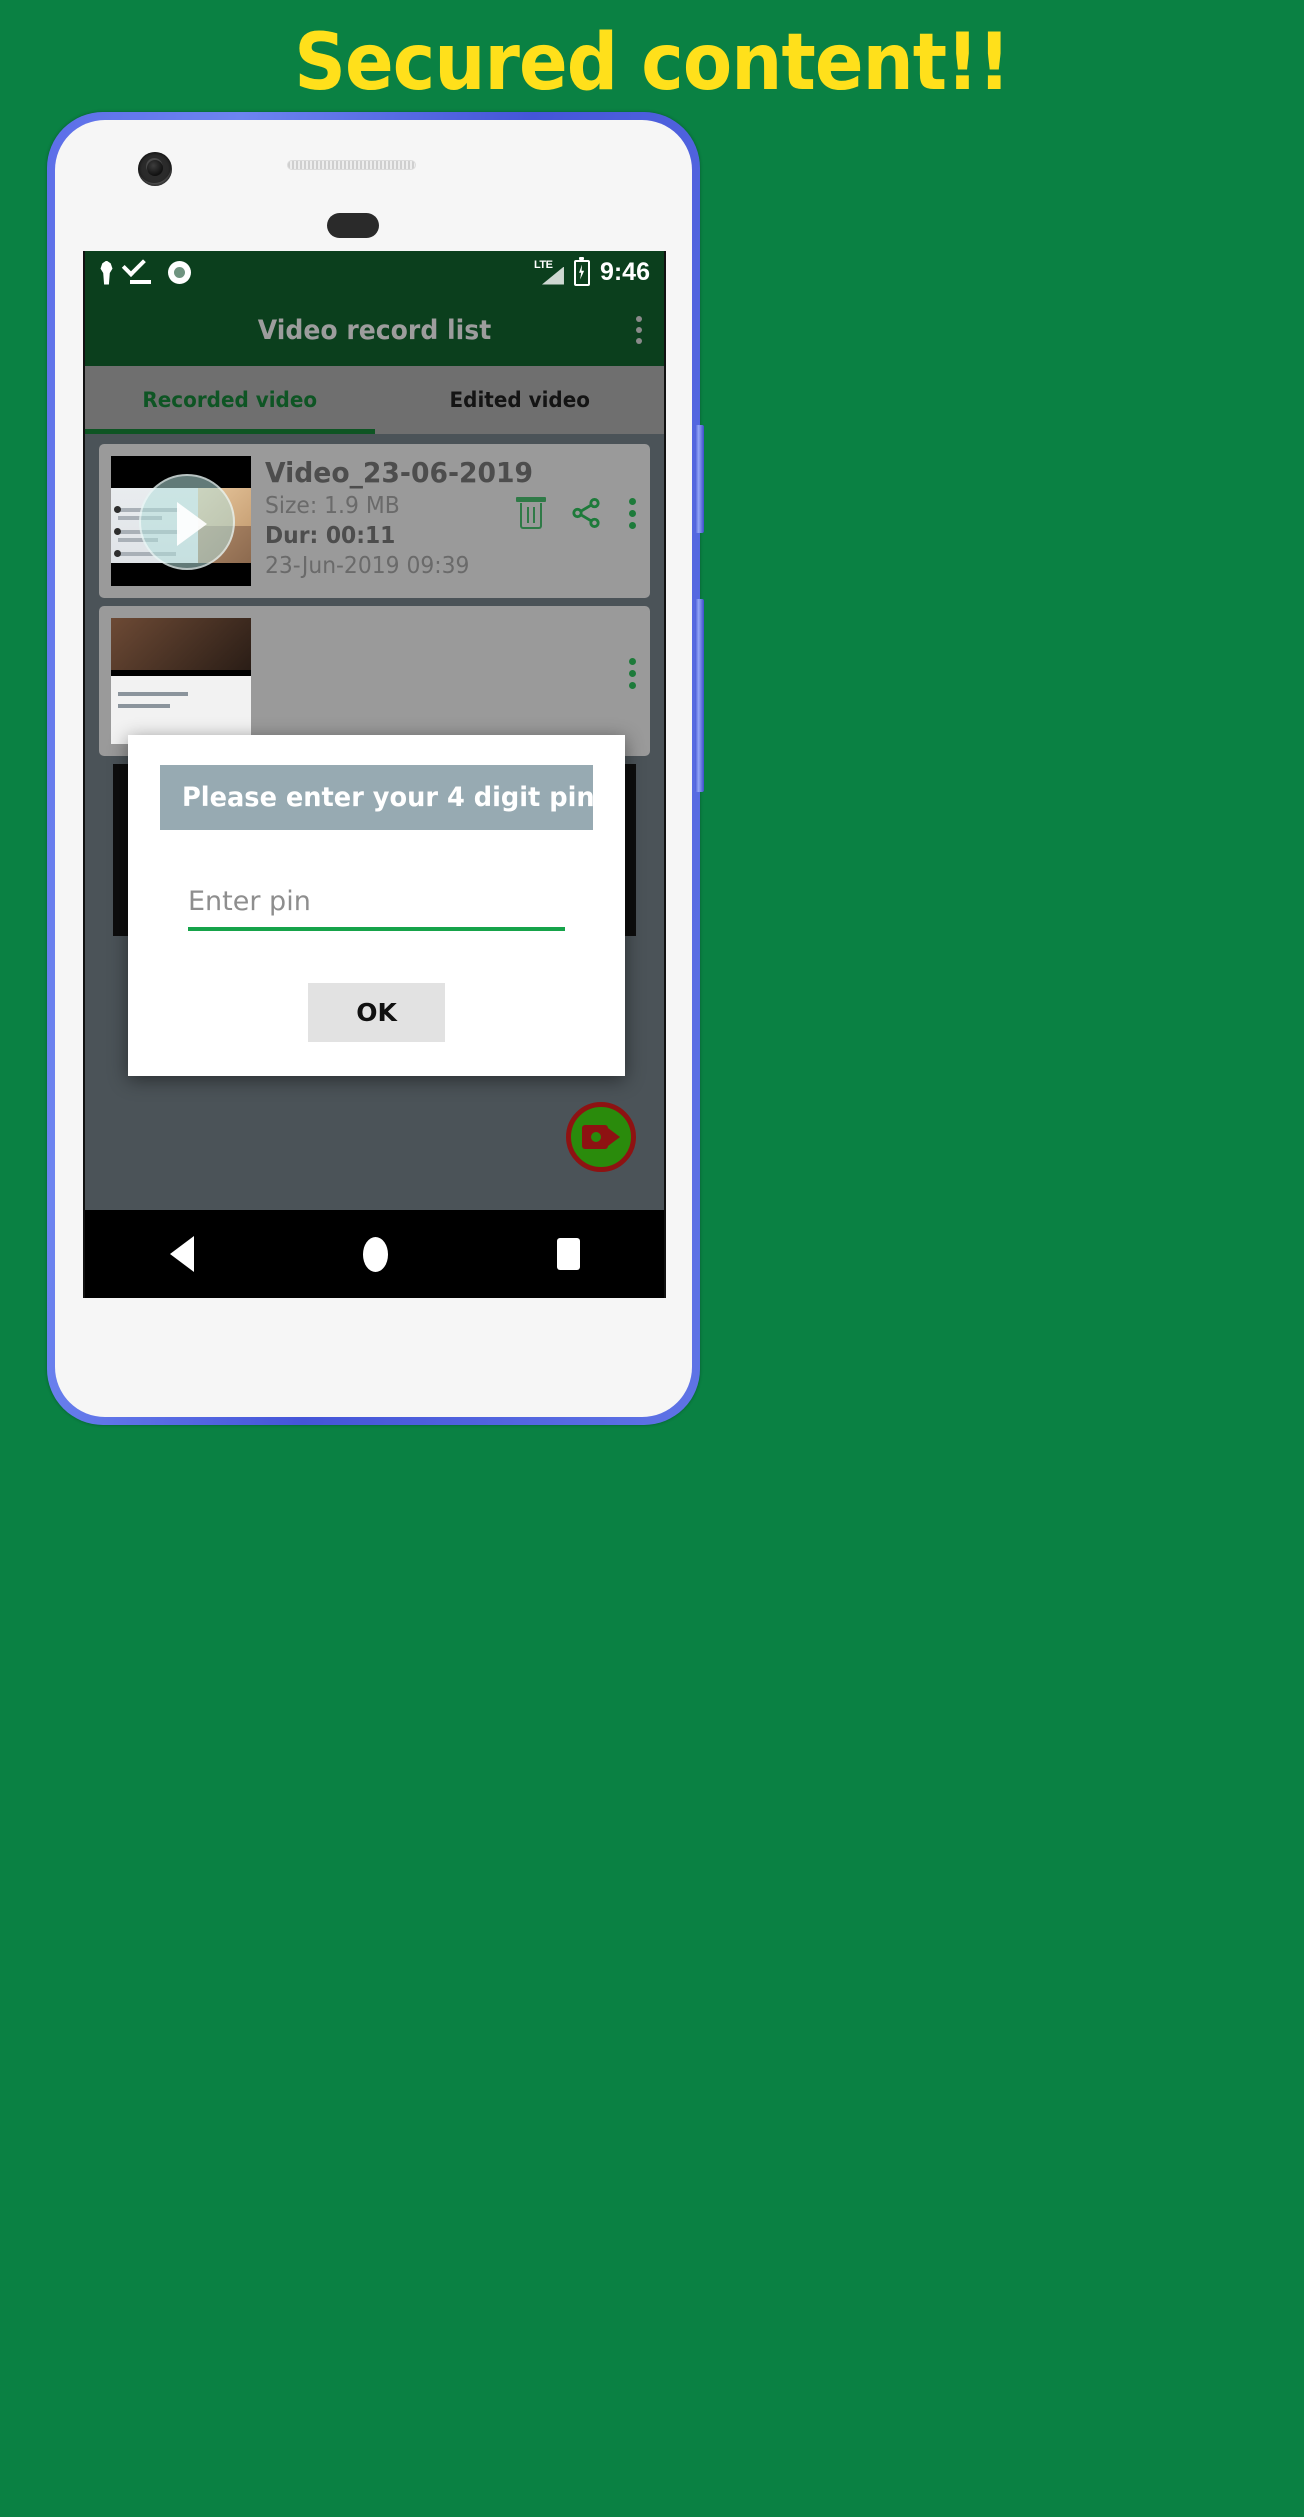 This screenshot has height=2517, width=1304. I want to click on pin-dialog: Please enter your 4 digit pin OK, so click(376, 905).